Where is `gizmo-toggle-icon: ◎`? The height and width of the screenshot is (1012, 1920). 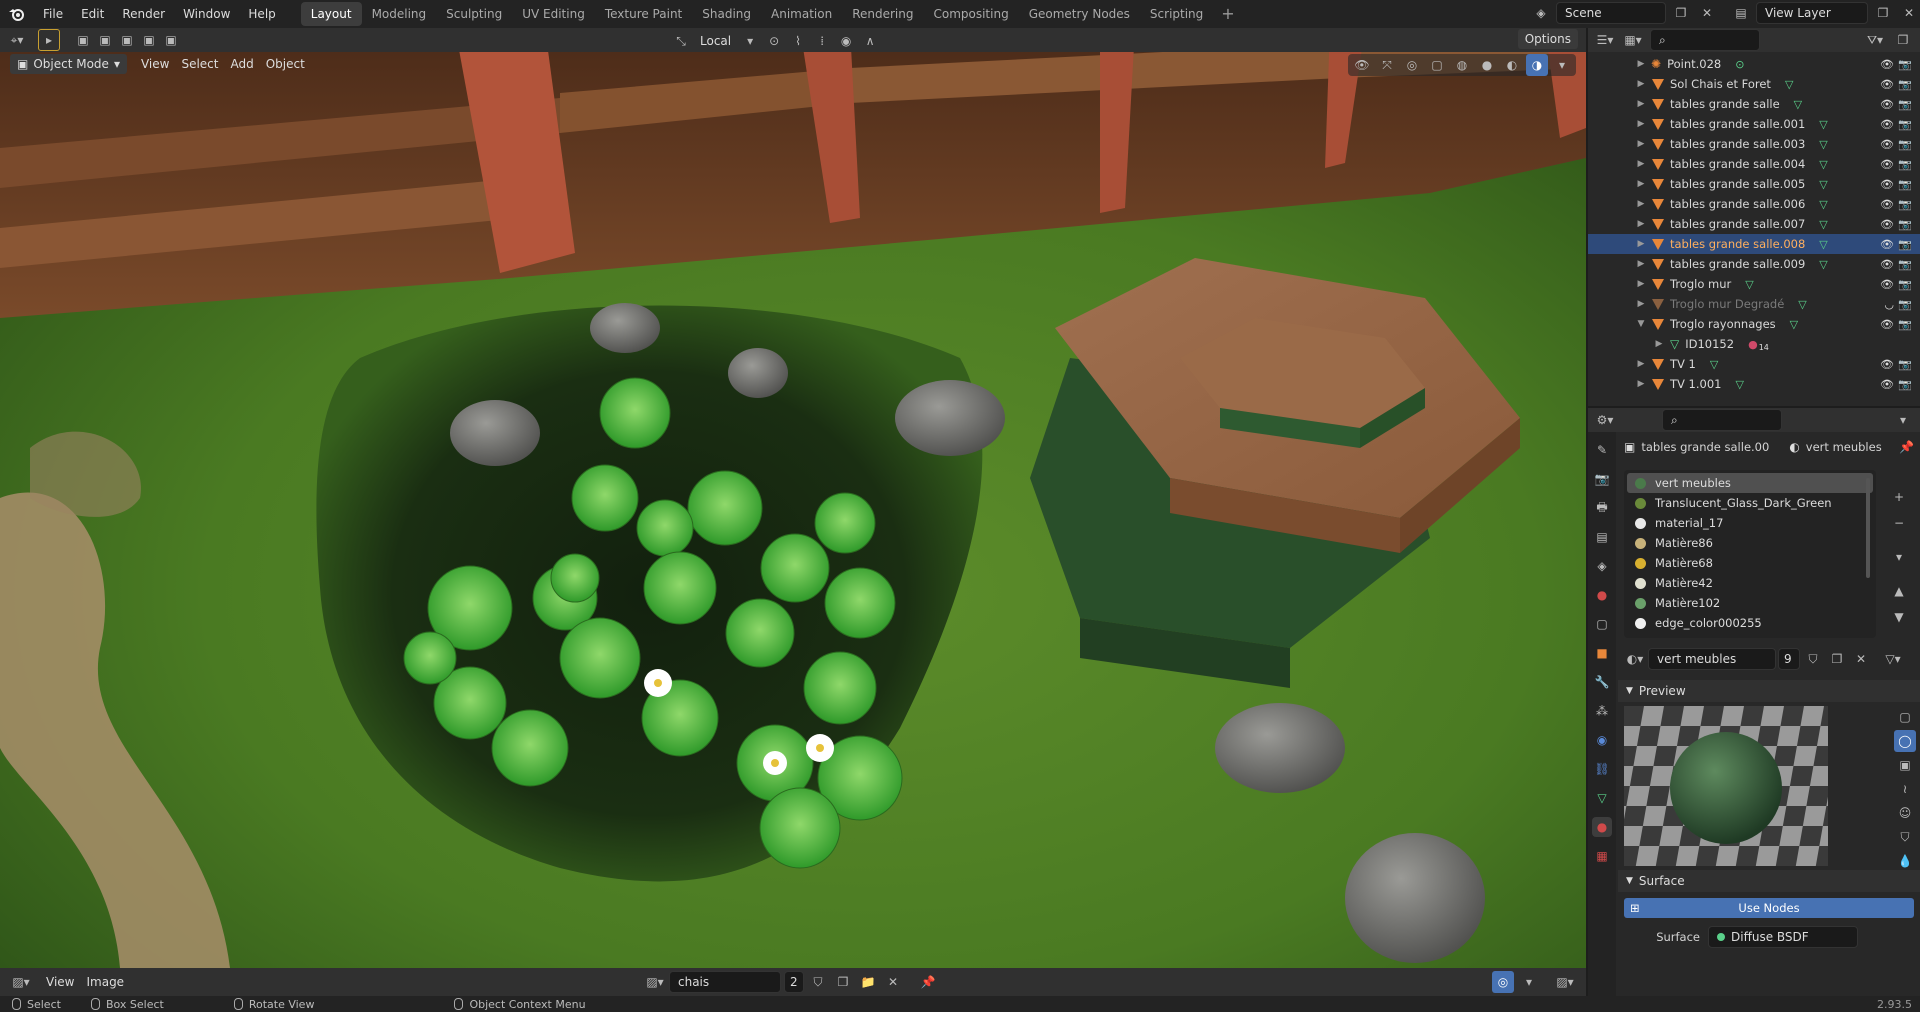
gizmo-toggle-icon: ◎ is located at coordinates (1503, 982).